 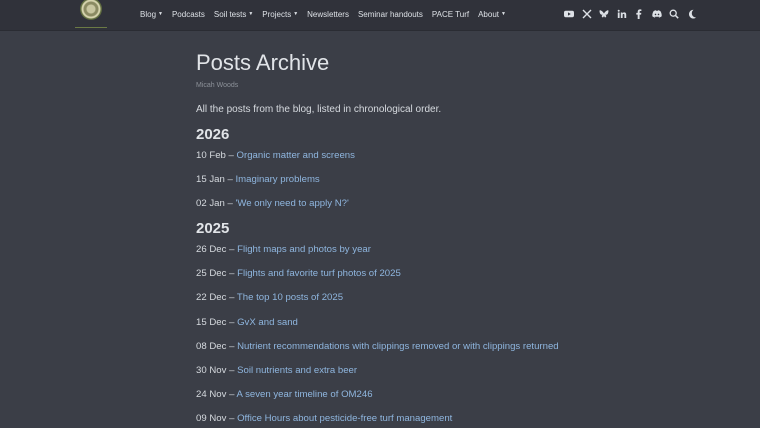 What do you see at coordinates (91, 27) in the screenshot?
I see `logo-underline` at bounding box center [91, 27].